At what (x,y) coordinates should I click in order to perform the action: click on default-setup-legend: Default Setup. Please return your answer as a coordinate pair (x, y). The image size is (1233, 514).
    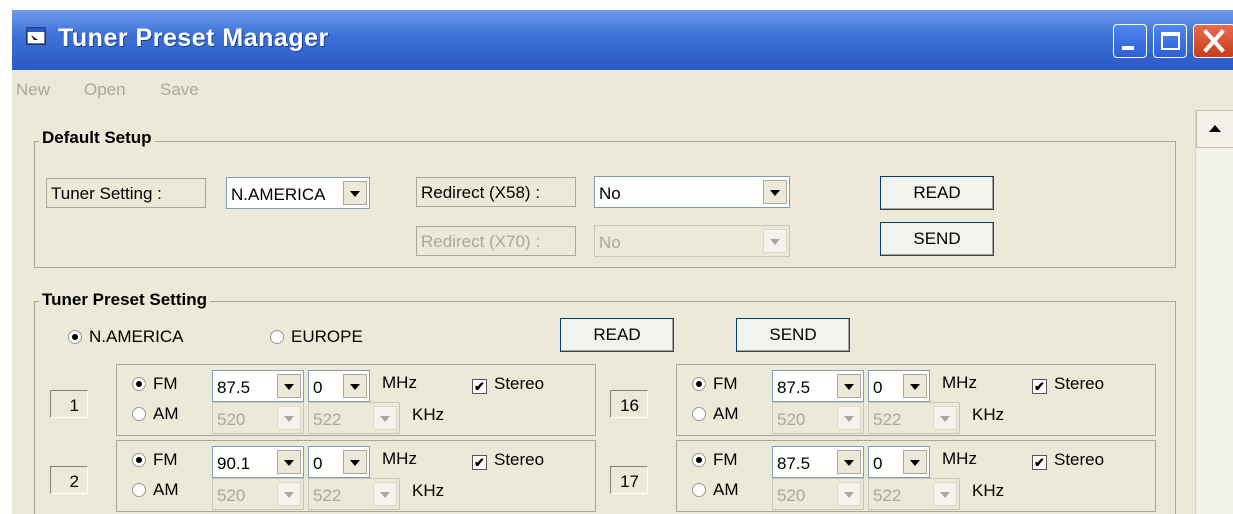
    Looking at the image, I should click on (97, 138).